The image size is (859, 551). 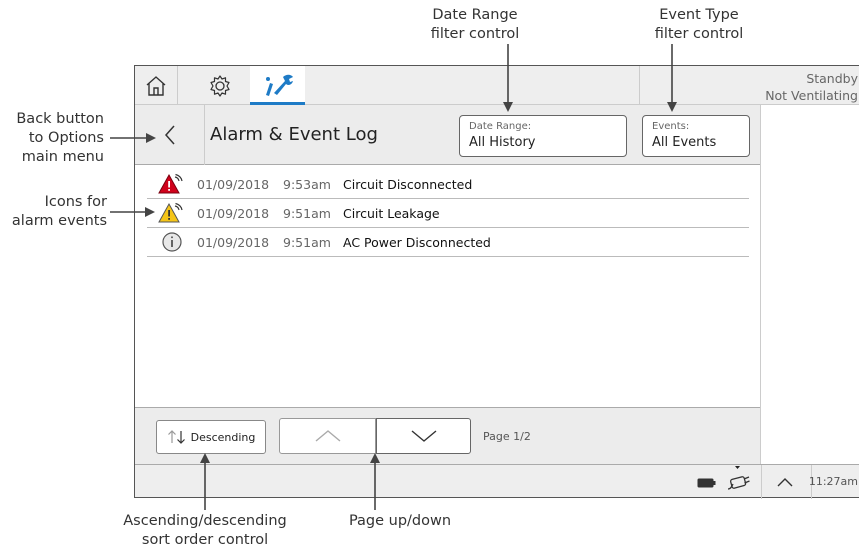 I want to click on date-range-filter: Date Range: All History, so click(x=543, y=136).